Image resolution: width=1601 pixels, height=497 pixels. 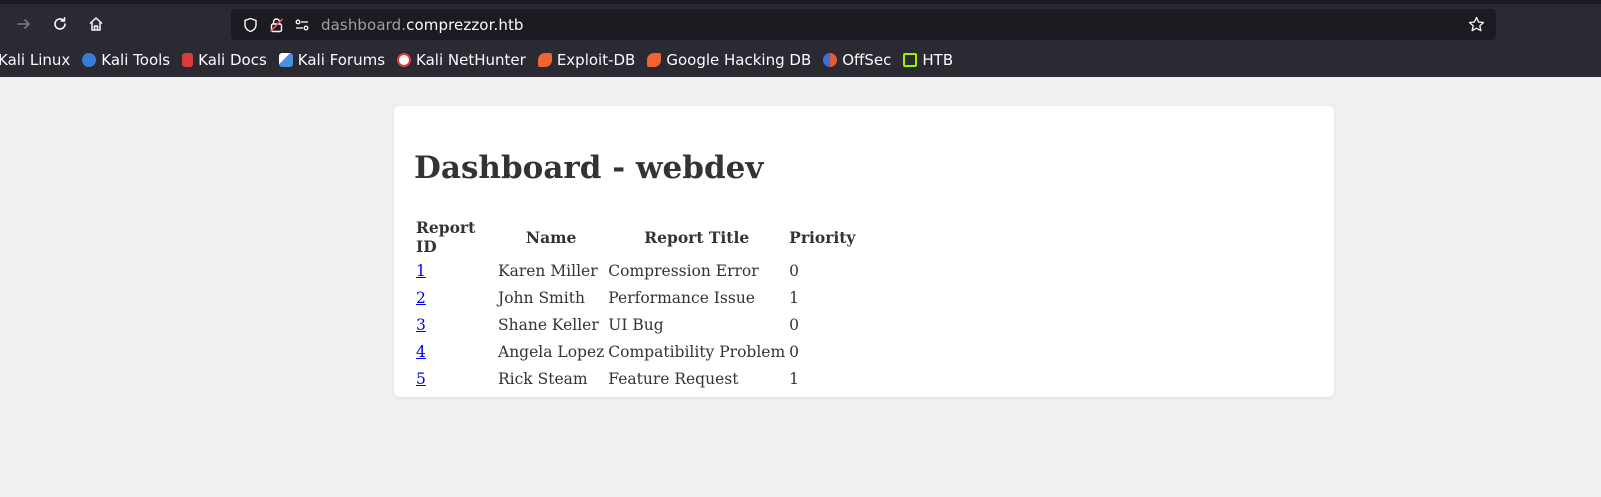 I want to click on table-row: 1 Karen Miller Compression Error 0, so click(x=635, y=270).